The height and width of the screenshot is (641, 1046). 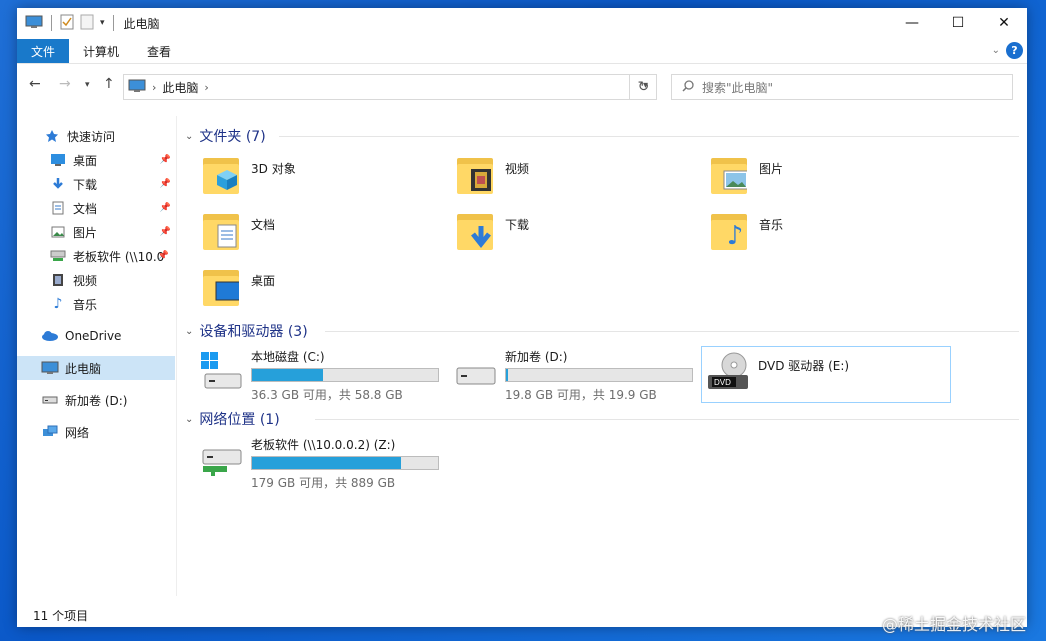 I want to click on sidebar-item-pictures: 图片 📌, so click(x=96, y=232).